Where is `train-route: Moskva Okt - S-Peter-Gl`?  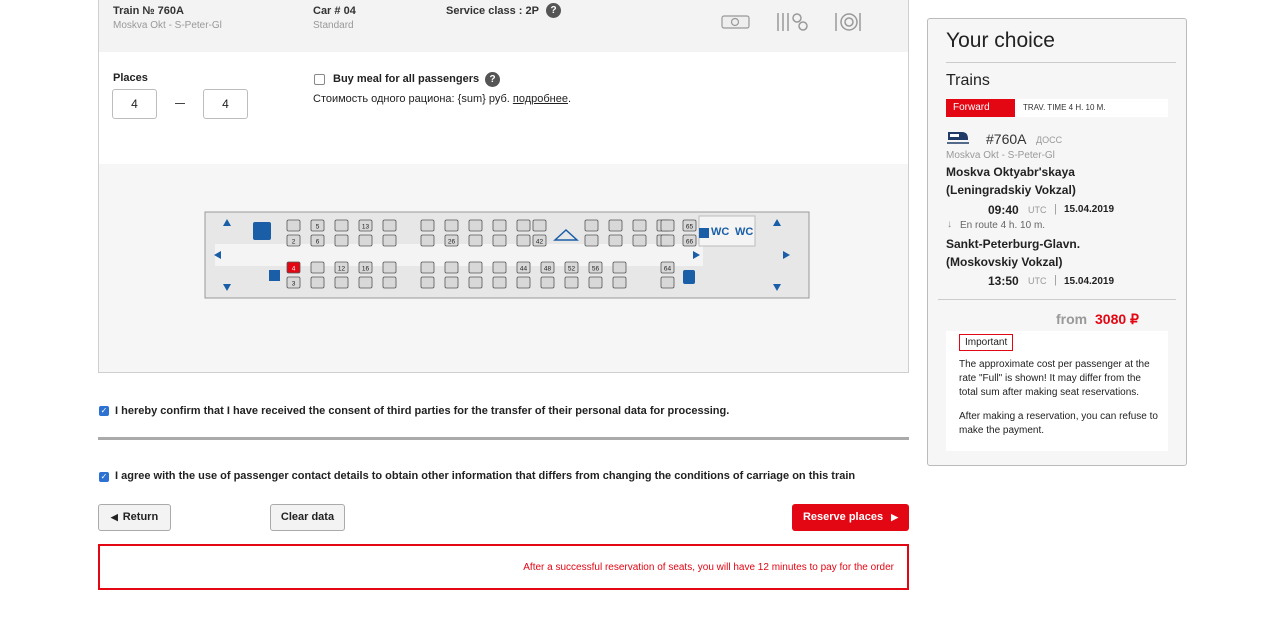
train-route: Moskva Okt - S-Peter-Gl is located at coordinates (167, 25).